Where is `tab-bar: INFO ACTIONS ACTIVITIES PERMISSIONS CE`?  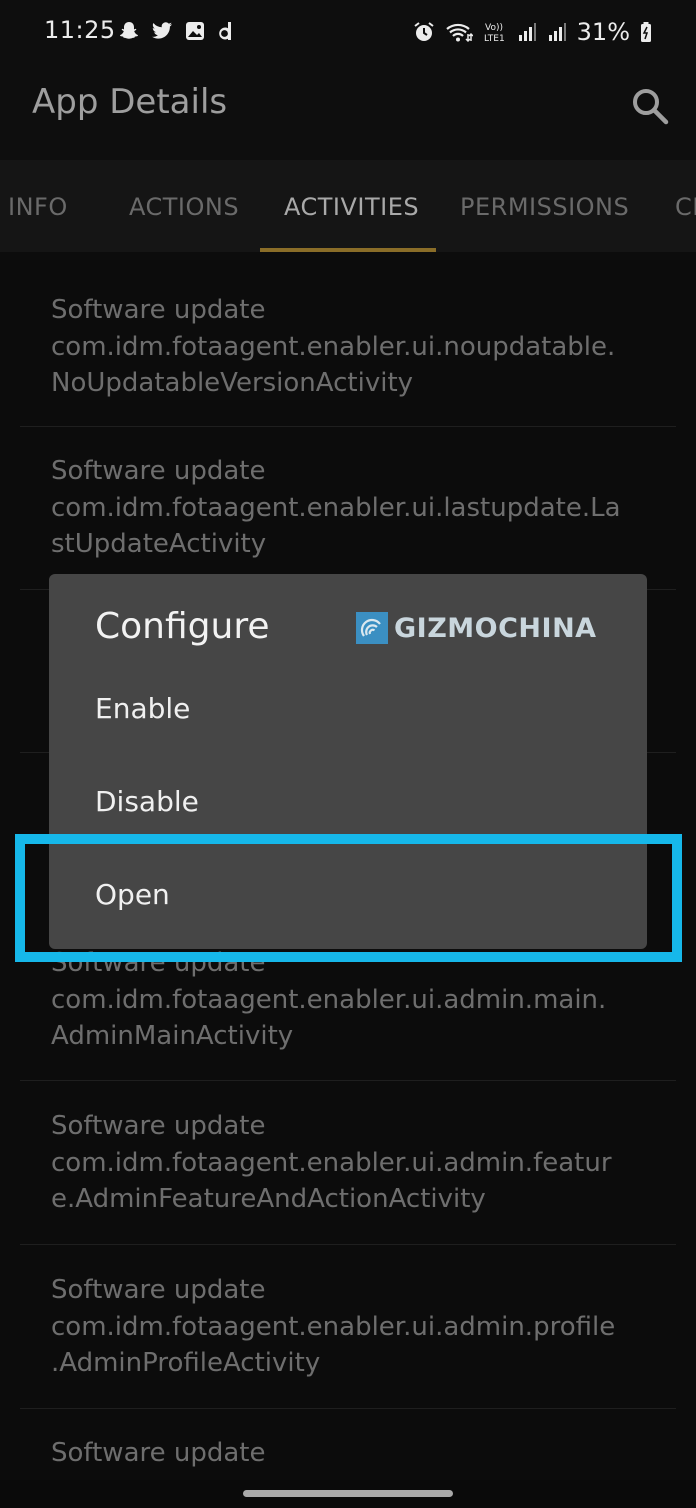 tab-bar: INFO ACTIONS ACTIVITIES PERMISSIONS CE is located at coordinates (348, 206).